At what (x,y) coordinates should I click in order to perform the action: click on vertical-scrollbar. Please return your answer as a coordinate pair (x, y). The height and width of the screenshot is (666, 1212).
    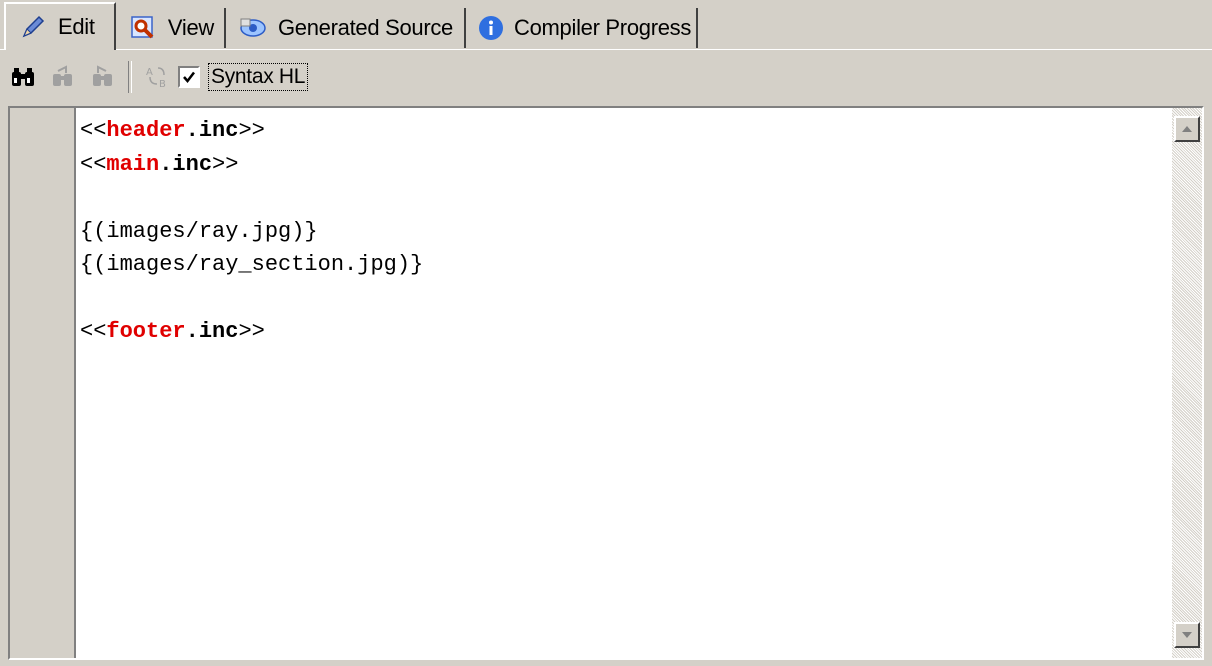
    Looking at the image, I should click on (1187, 383).